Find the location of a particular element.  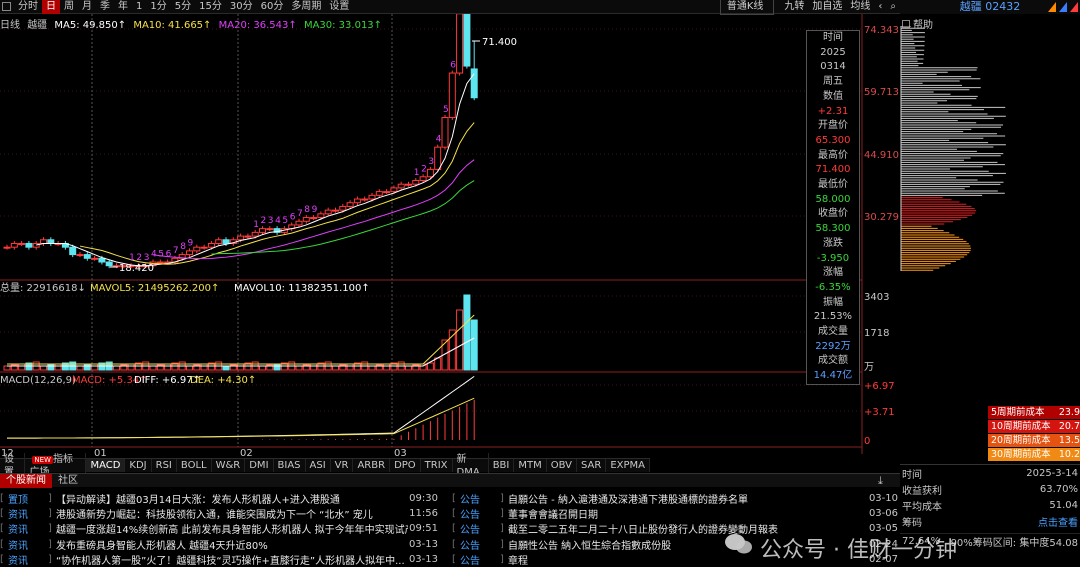

tab-macd: MACD is located at coordinates (106, 465).